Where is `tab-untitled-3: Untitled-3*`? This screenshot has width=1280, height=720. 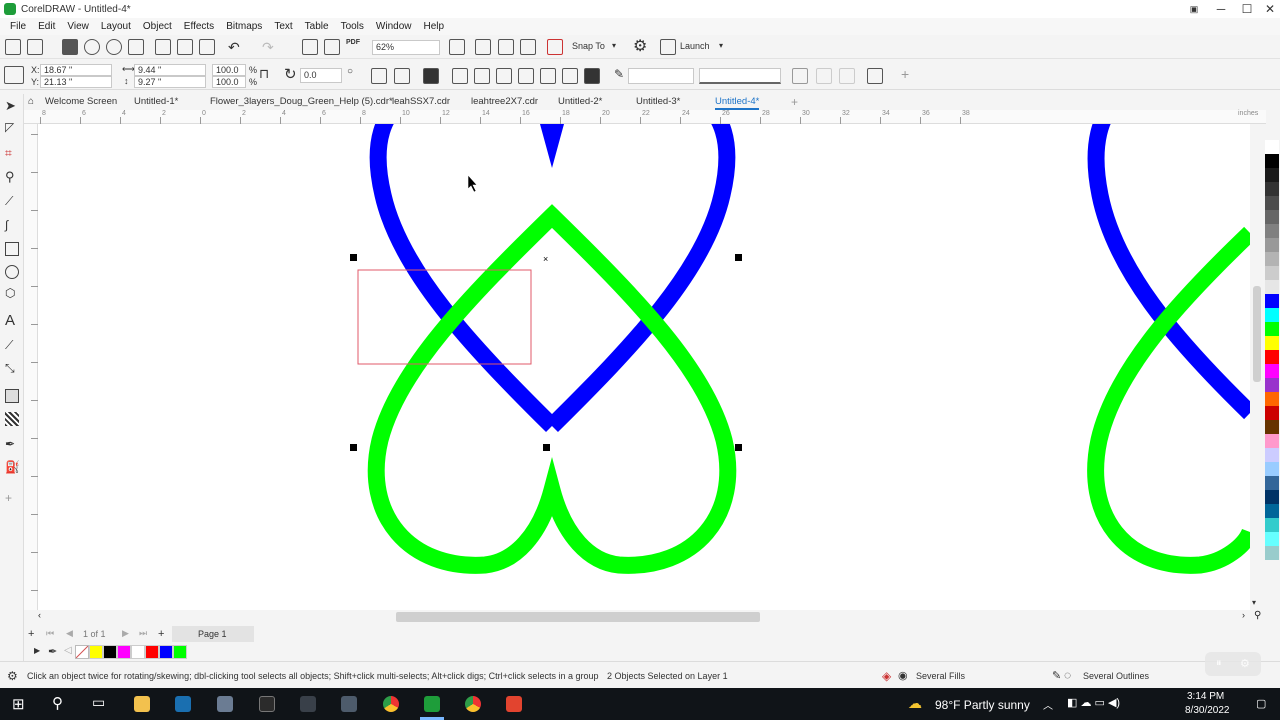
tab-untitled-3: Untitled-3* is located at coordinates (658, 102).